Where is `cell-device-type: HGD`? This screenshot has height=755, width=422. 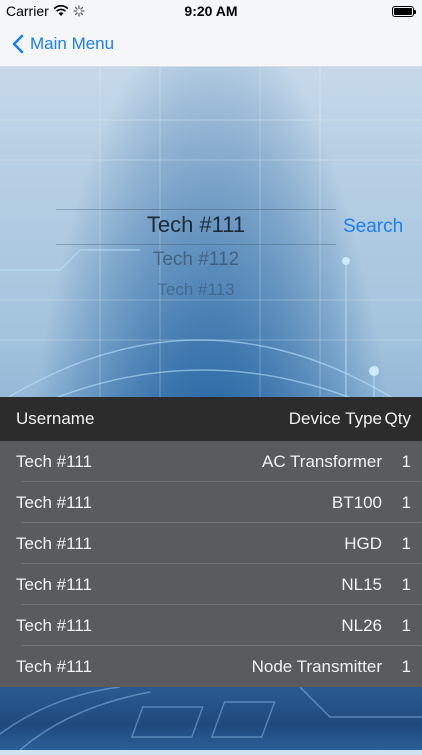
cell-device-type: HGD is located at coordinates (363, 543).